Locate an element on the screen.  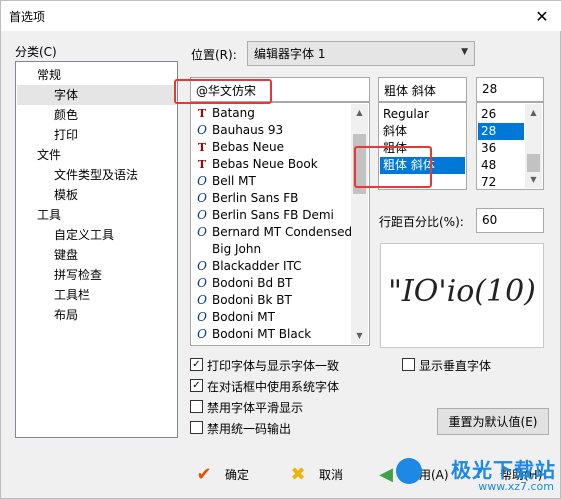
tree-item: 文件类型及语法 is located at coordinates (96, 175).